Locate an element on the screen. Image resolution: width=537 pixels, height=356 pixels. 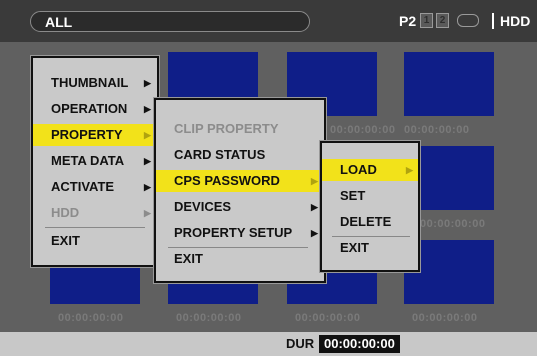
clip-thumbnail is located at coordinates (449, 84).